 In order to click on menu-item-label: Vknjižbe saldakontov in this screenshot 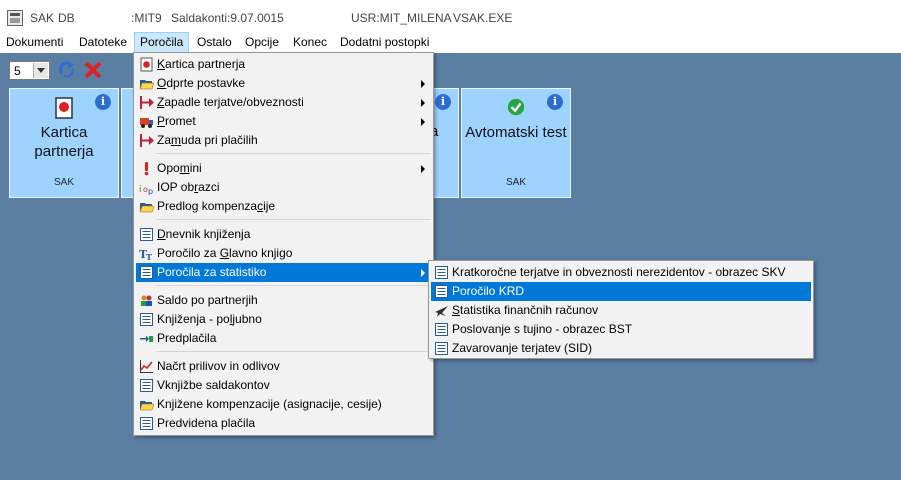, I will do `click(213, 385)`.